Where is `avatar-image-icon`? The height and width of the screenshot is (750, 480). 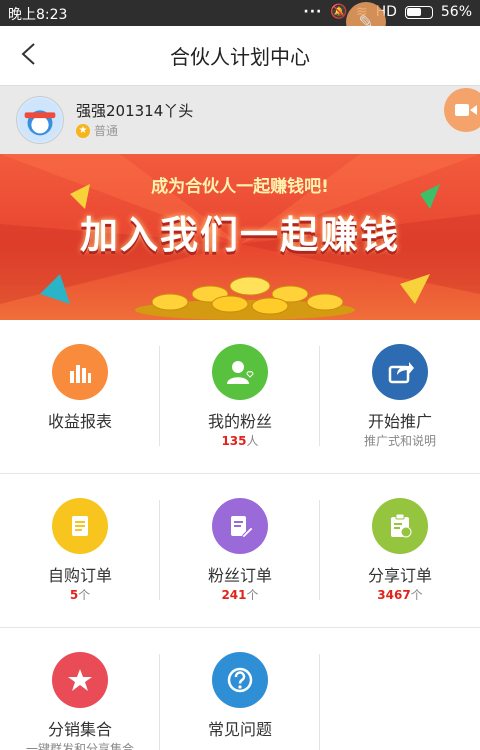 avatar-image-icon is located at coordinates (40, 120).